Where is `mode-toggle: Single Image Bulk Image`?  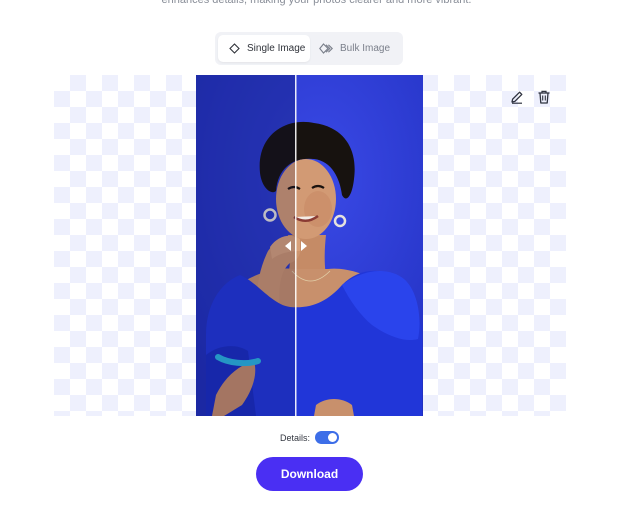 mode-toggle: Single Image Bulk Image is located at coordinates (309, 48).